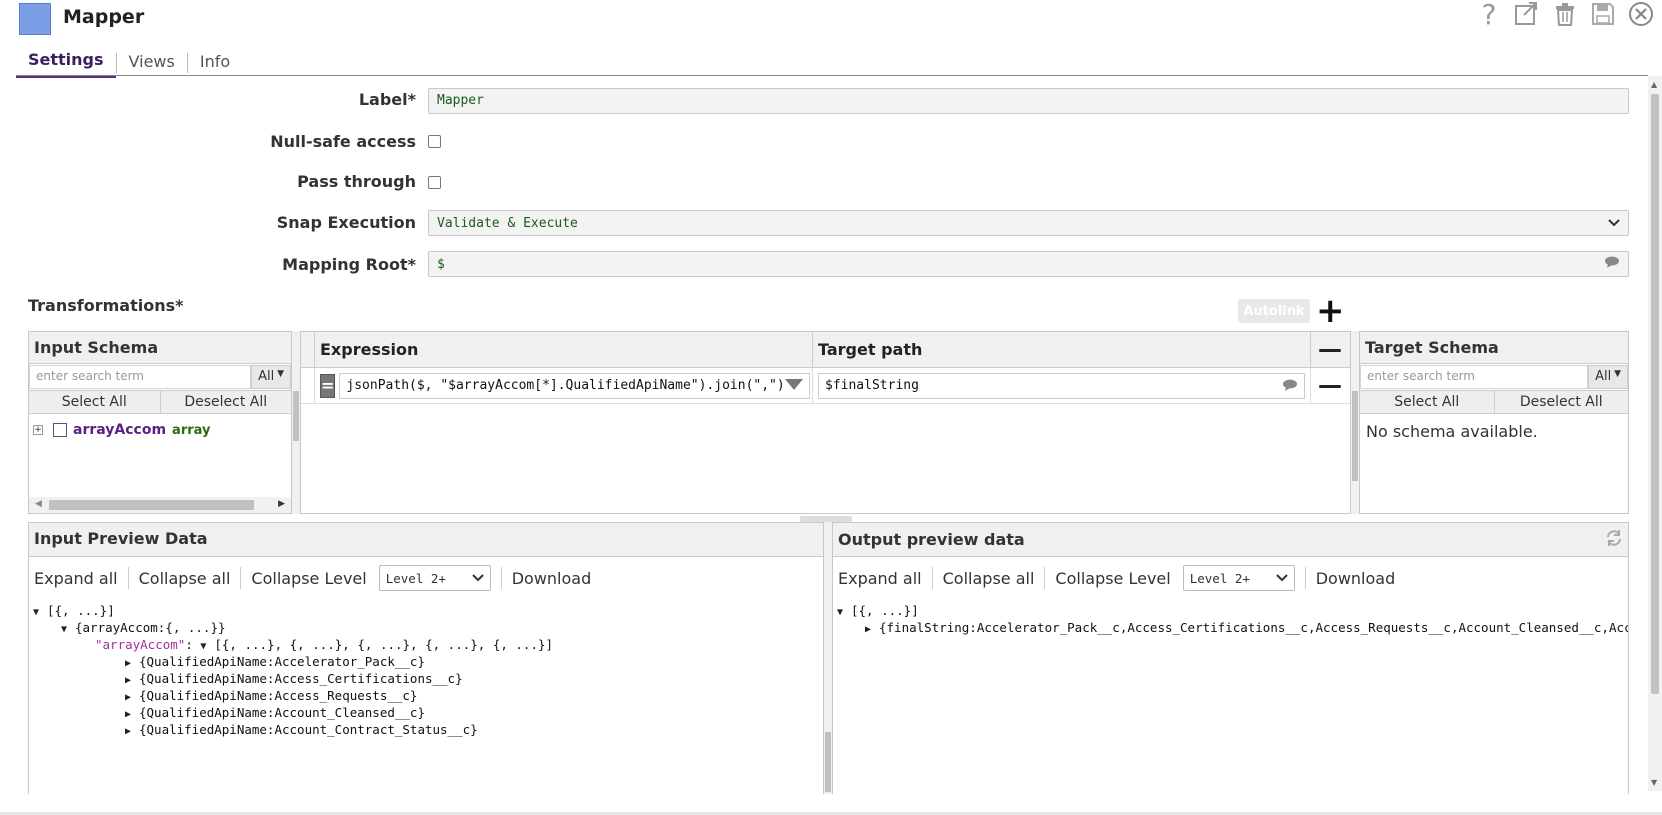 Image resolution: width=1662 pixels, height=815 pixels. I want to click on nullsafe-checkbox, so click(434, 141).